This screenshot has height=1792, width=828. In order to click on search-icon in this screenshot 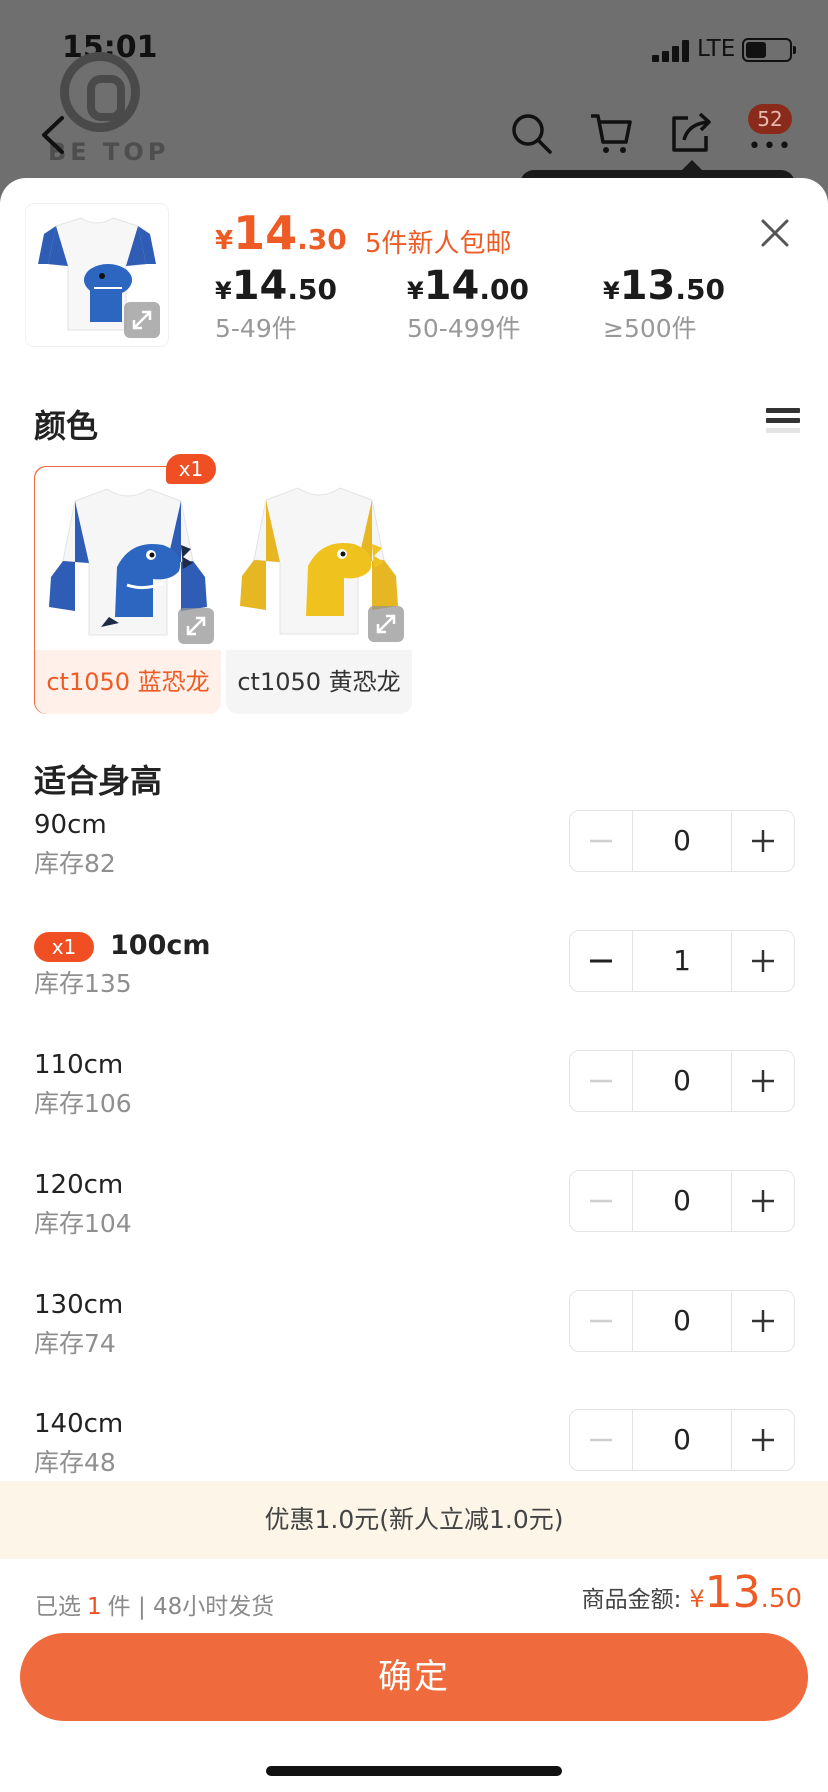, I will do `click(531, 133)`.